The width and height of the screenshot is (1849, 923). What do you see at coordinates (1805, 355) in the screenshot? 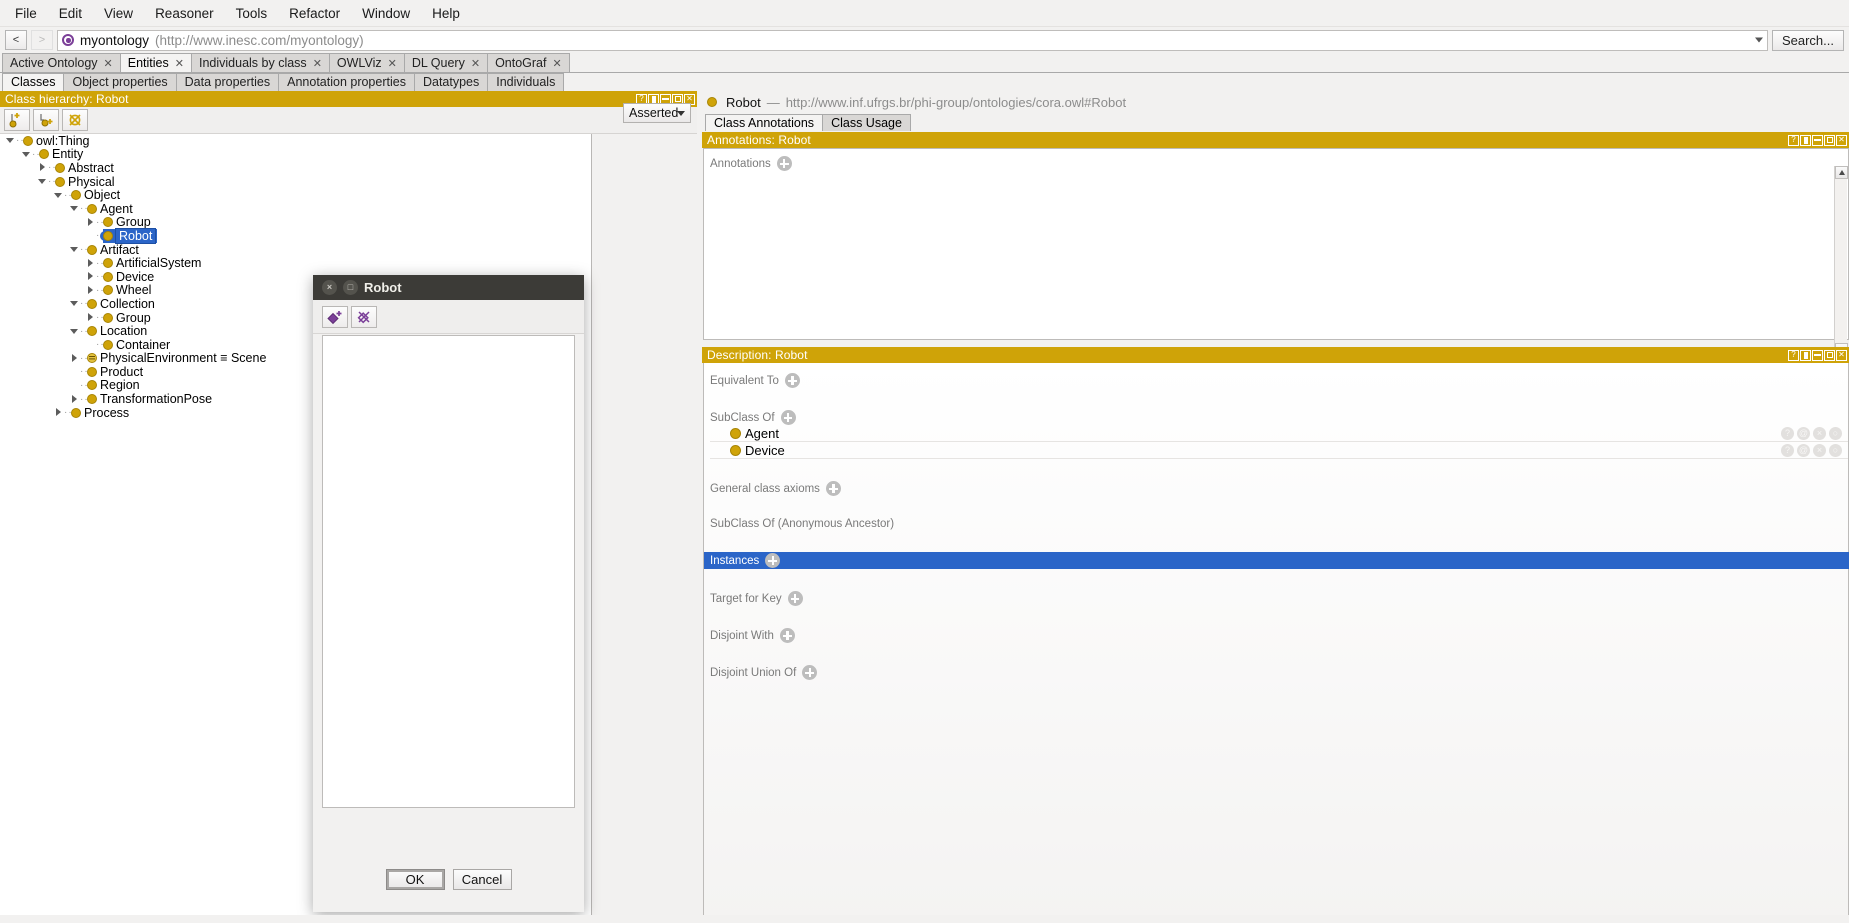
I see `split-icon` at bounding box center [1805, 355].